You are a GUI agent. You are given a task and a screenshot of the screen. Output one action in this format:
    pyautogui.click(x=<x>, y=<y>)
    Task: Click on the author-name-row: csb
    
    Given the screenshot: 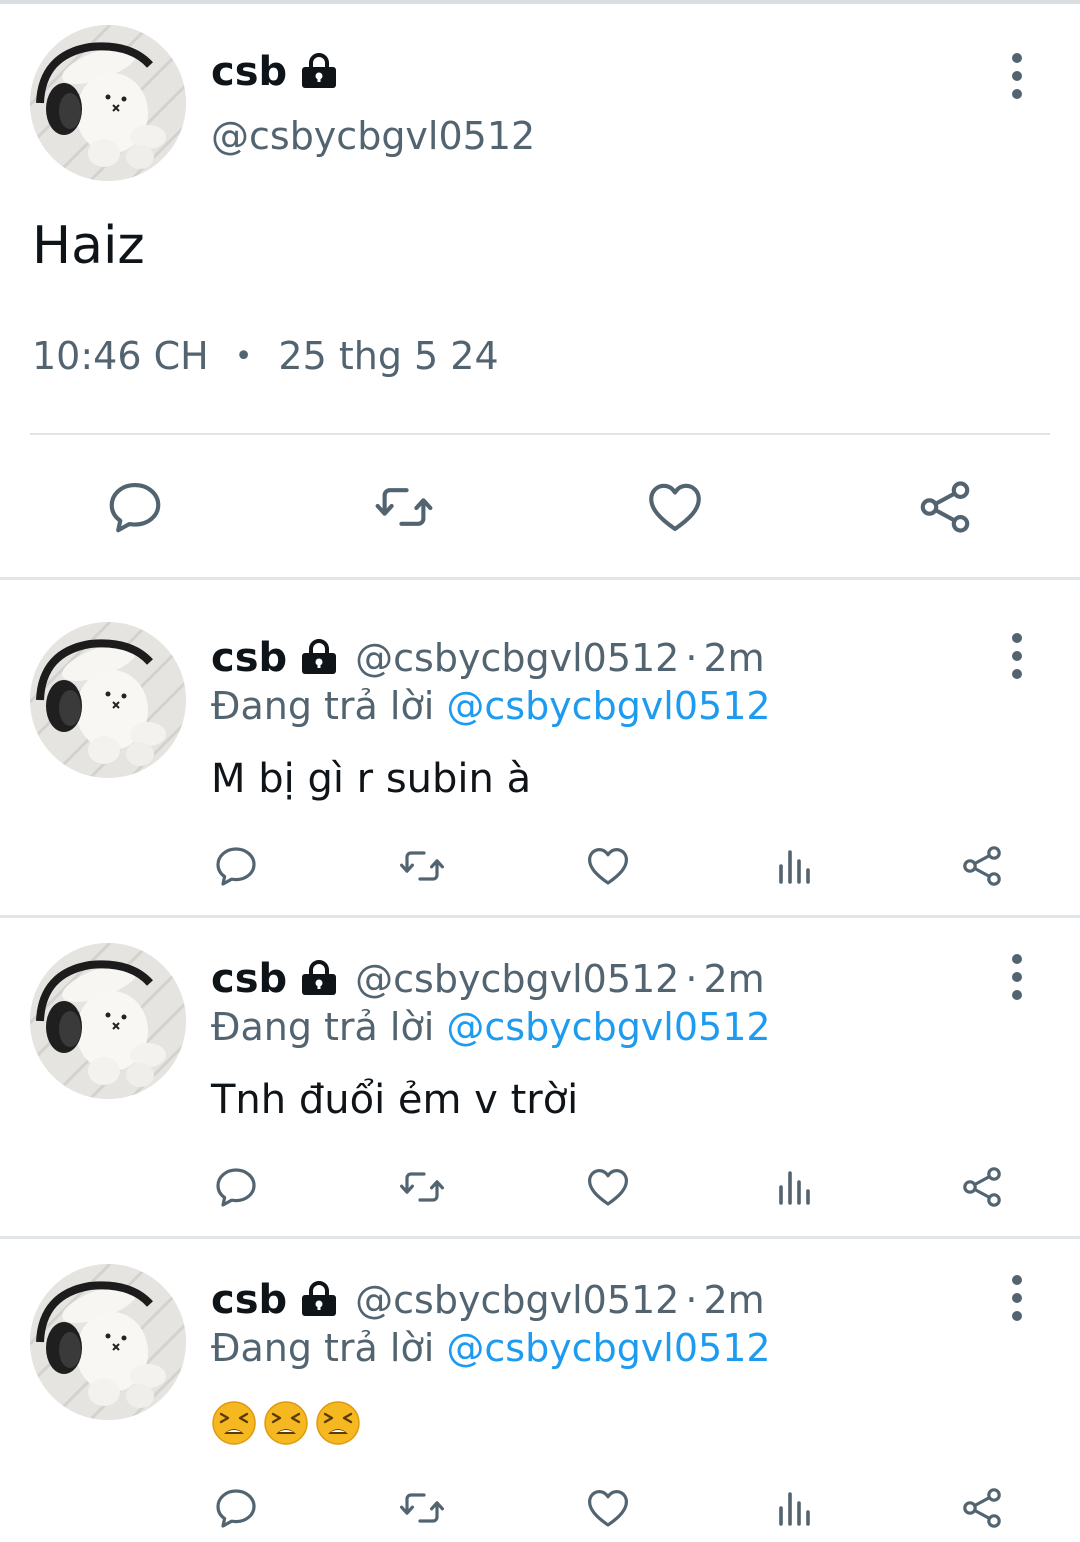 What is the action you would take?
    pyautogui.click(x=275, y=72)
    